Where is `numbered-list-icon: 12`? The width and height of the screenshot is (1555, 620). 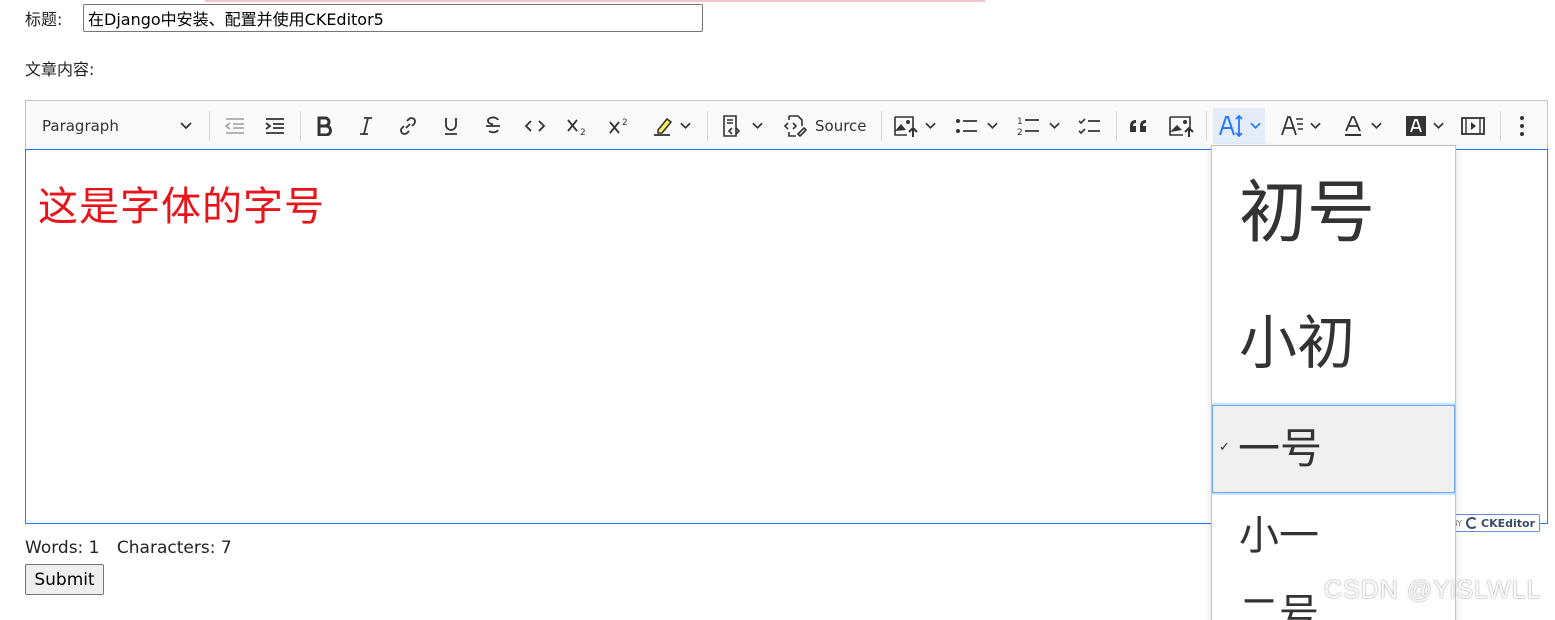 numbered-list-icon: 12 is located at coordinates (1028, 127).